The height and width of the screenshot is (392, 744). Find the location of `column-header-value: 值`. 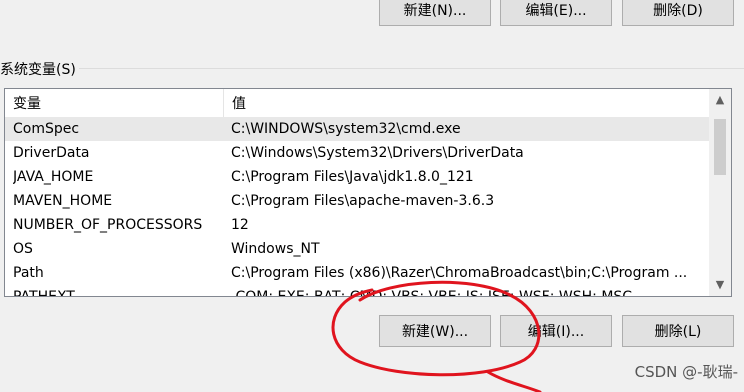

column-header-value: 值 is located at coordinates (464, 103).